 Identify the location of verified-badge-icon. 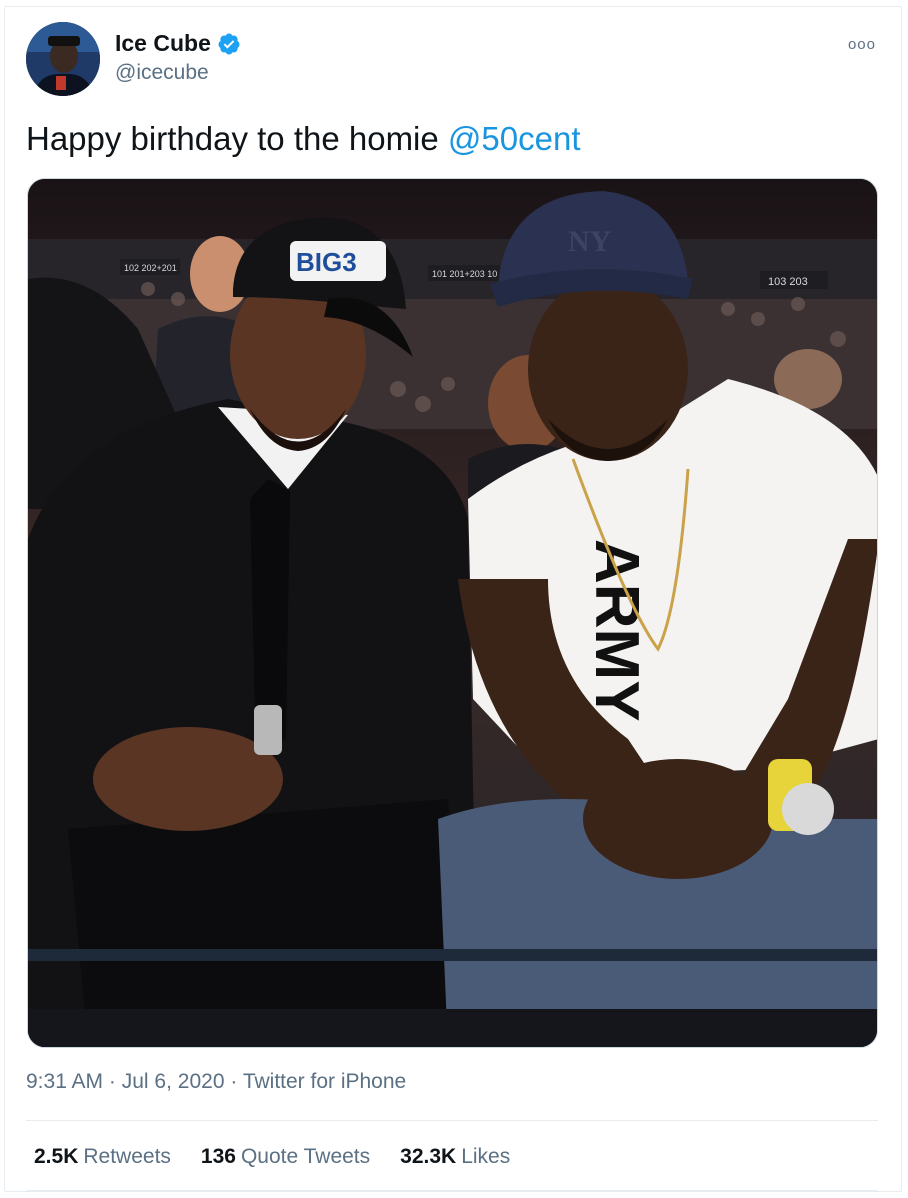
(229, 43).